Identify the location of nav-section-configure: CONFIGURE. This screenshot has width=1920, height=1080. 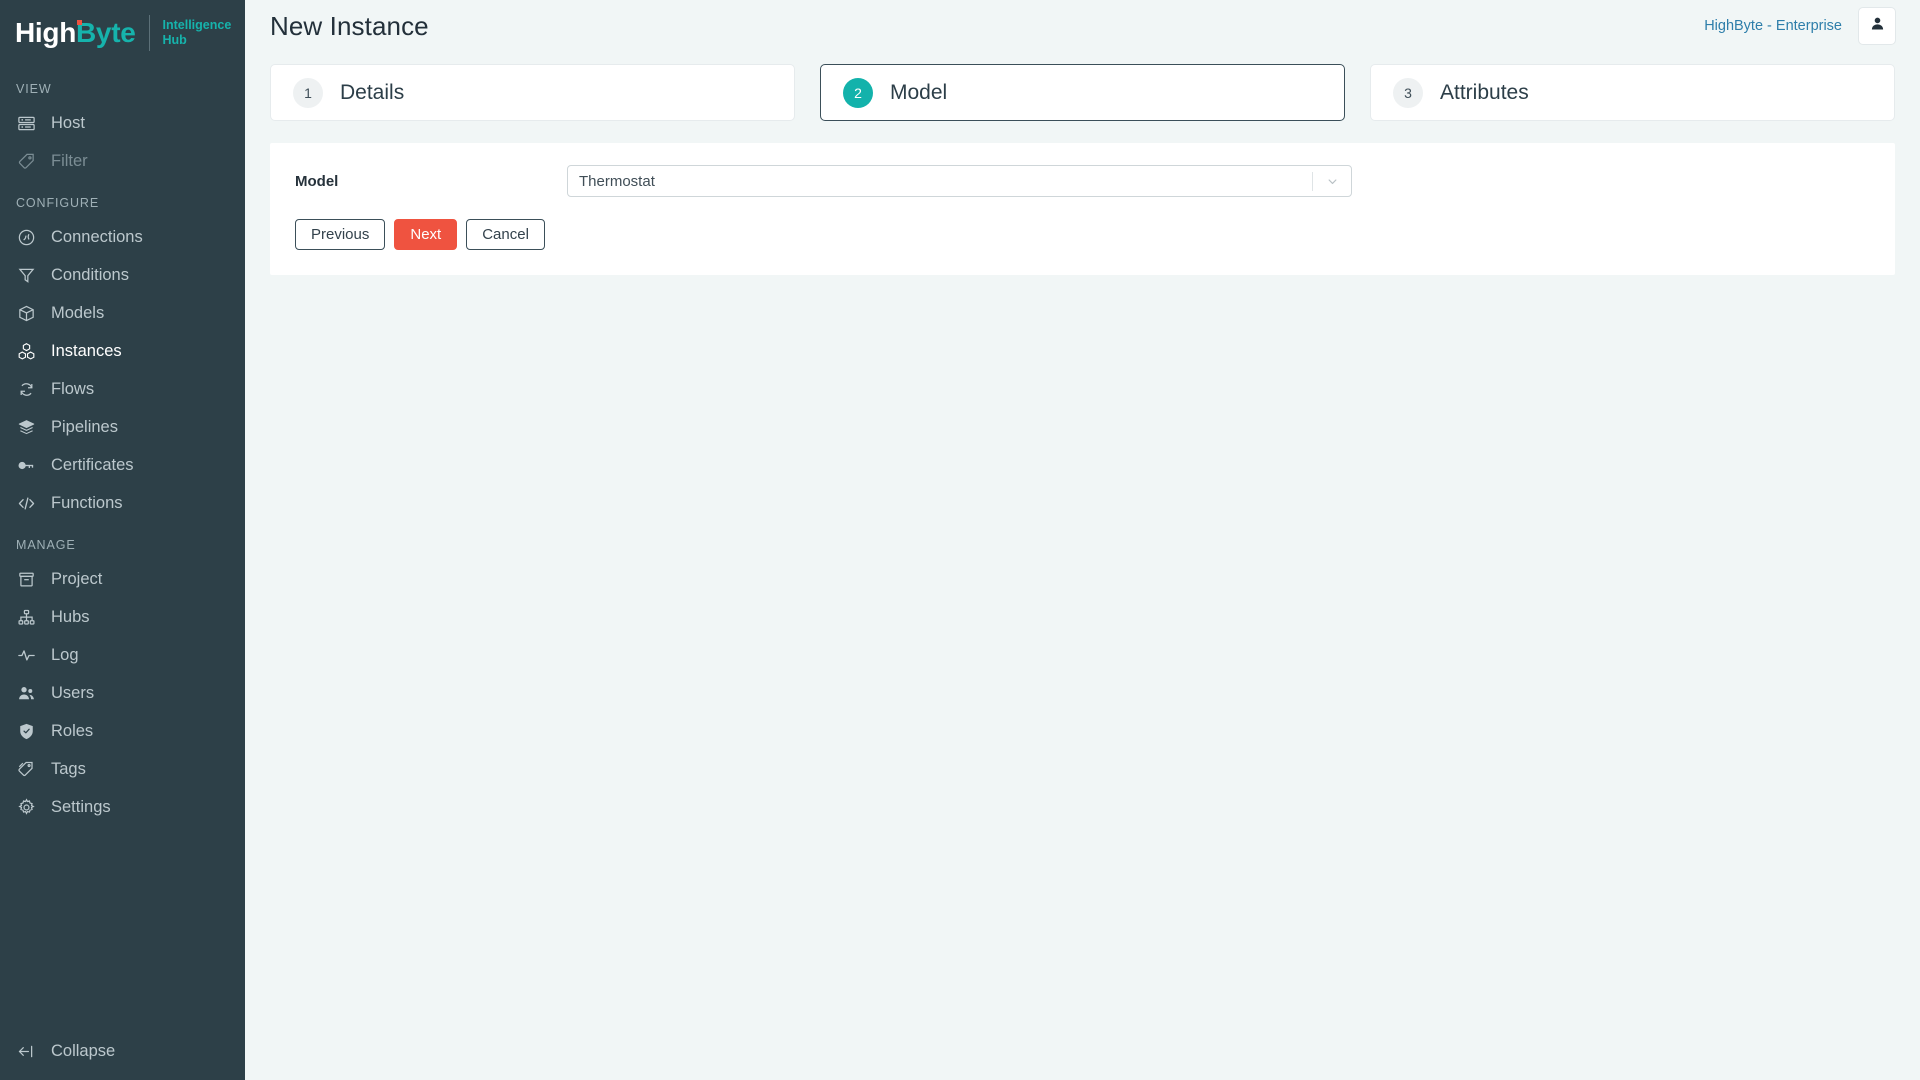
(58, 203).